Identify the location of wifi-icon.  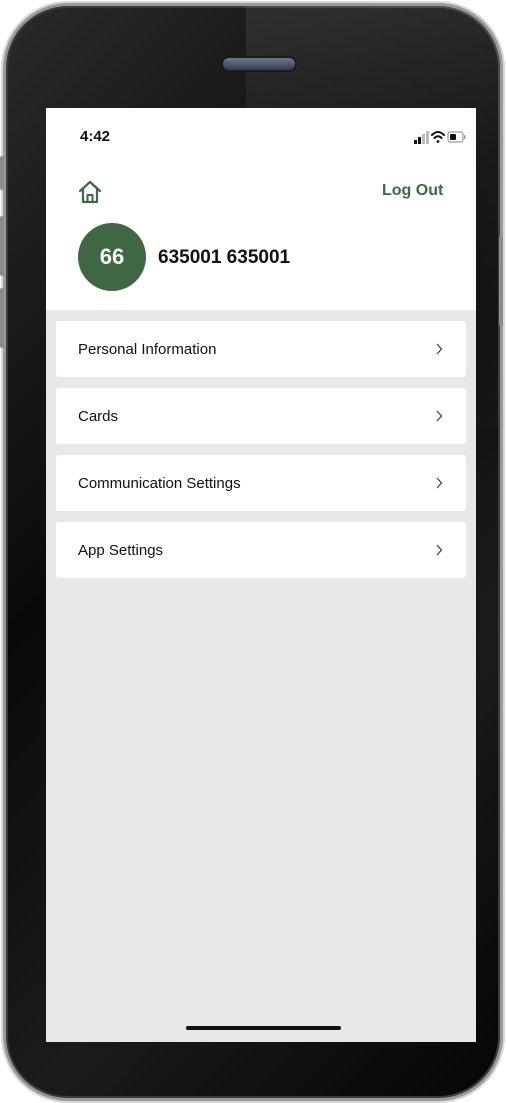
(438, 137).